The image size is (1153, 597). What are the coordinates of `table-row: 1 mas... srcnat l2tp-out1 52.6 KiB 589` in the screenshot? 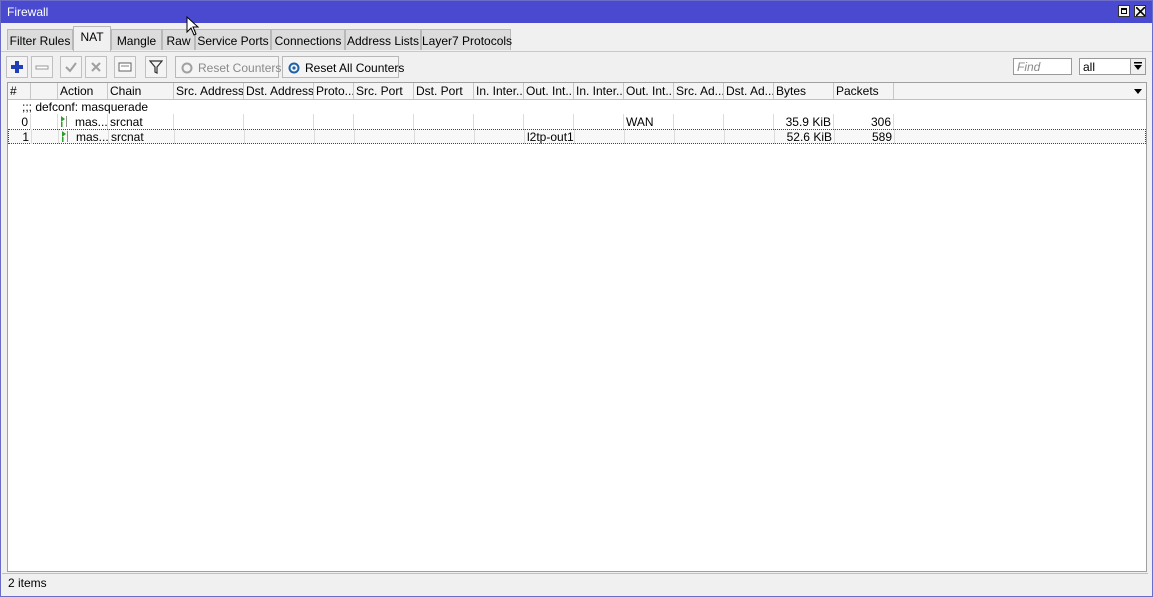 It's located at (577, 136).